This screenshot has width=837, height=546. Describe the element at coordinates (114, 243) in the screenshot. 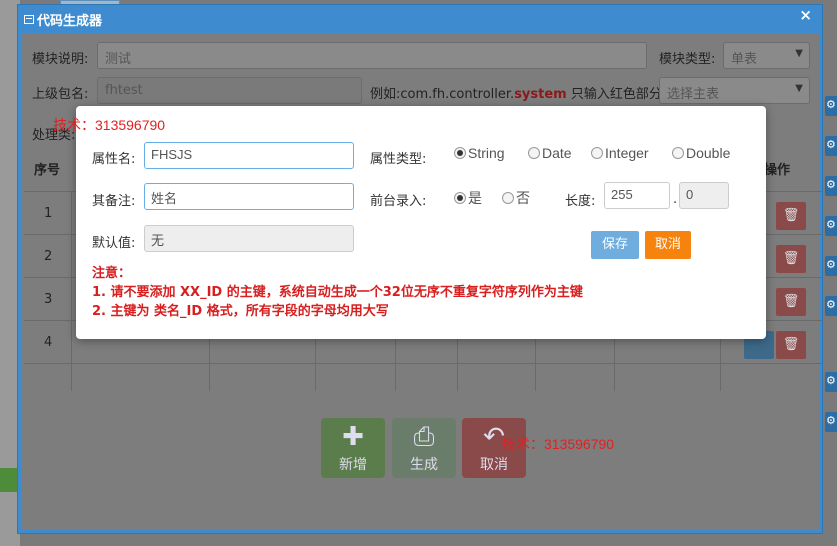

I see `default-label: 默认值:` at that location.